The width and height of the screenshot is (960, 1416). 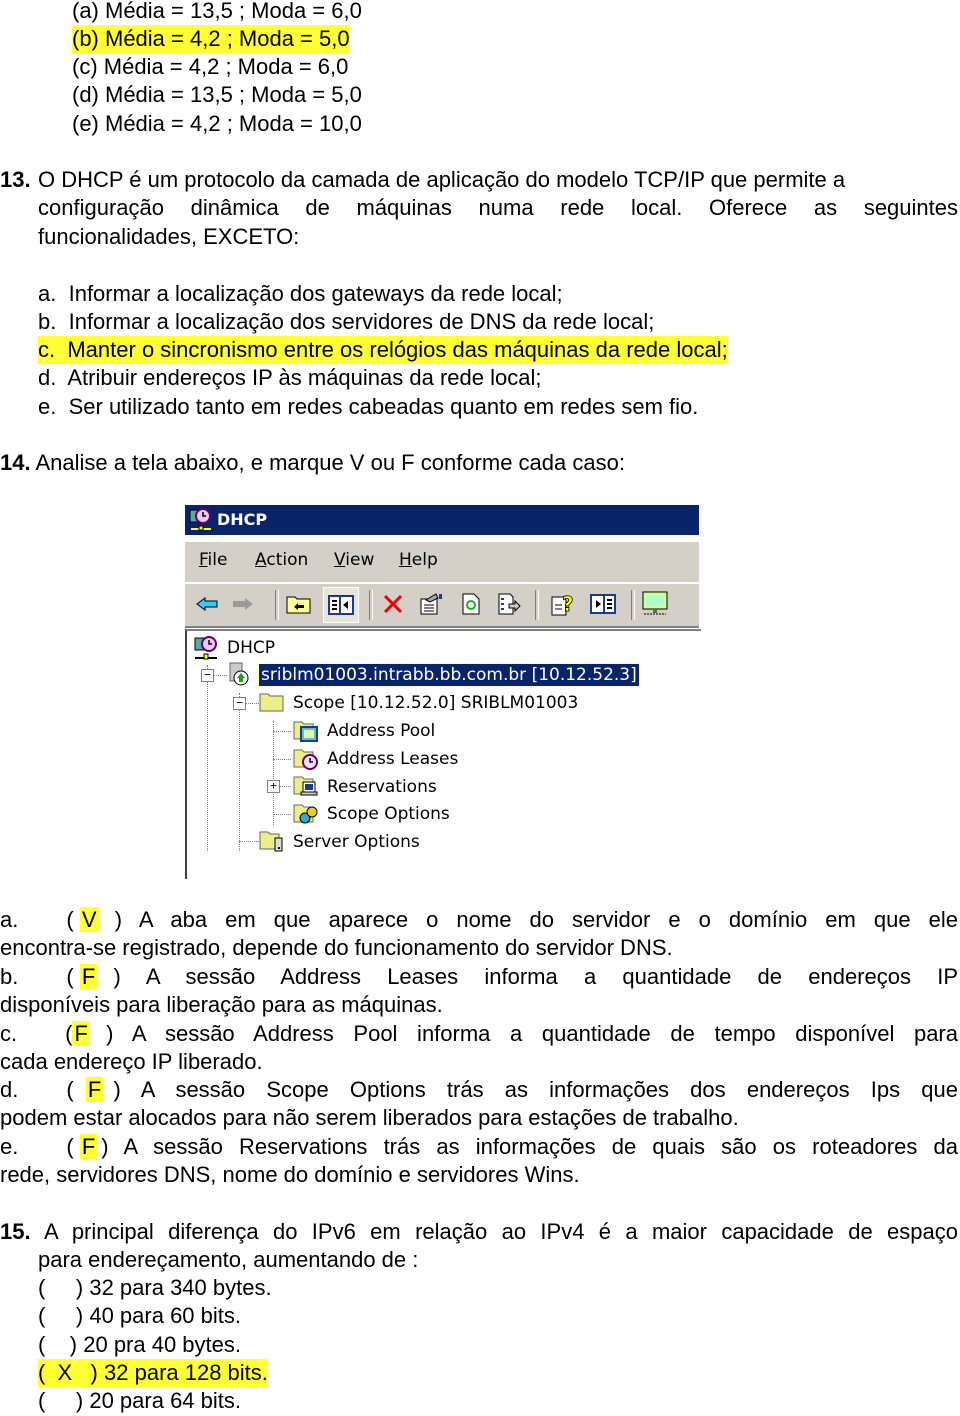 What do you see at coordinates (306, 788) in the screenshot?
I see `reservations-icon` at bounding box center [306, 788].